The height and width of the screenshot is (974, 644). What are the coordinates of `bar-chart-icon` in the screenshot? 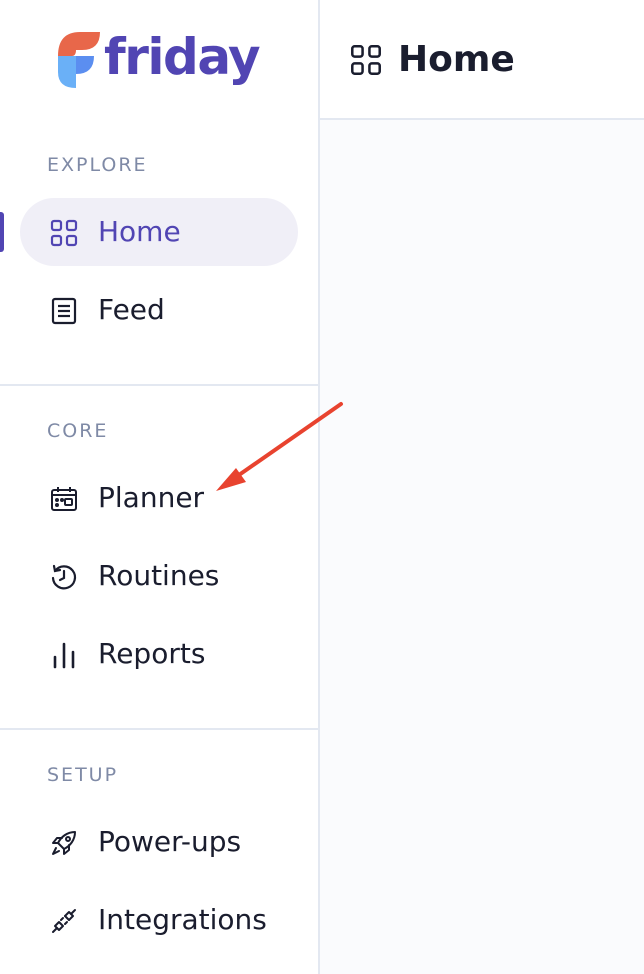 It's located at (64, 655).